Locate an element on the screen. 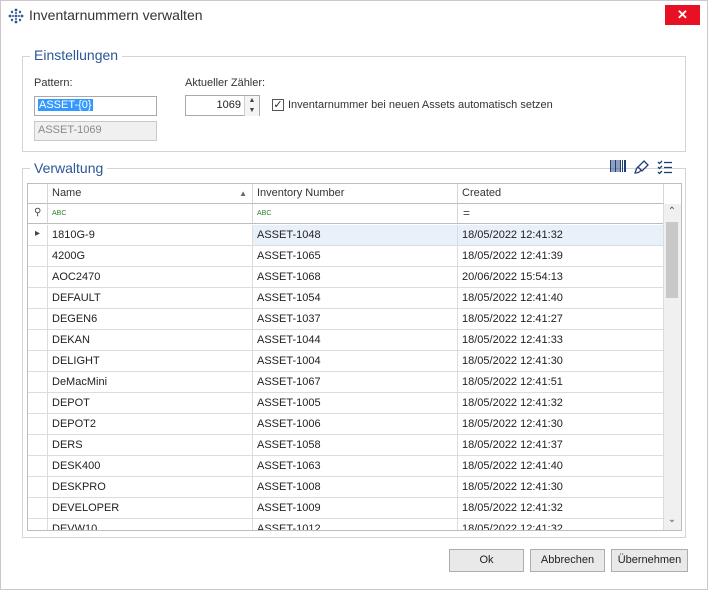  column-header-inventory: Inventory Number is located at coordinates (355, 194).